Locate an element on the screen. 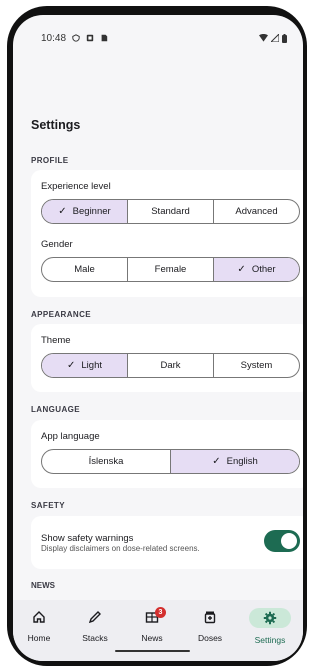  status-time: 10:48 is located at coordinates (54, 38).